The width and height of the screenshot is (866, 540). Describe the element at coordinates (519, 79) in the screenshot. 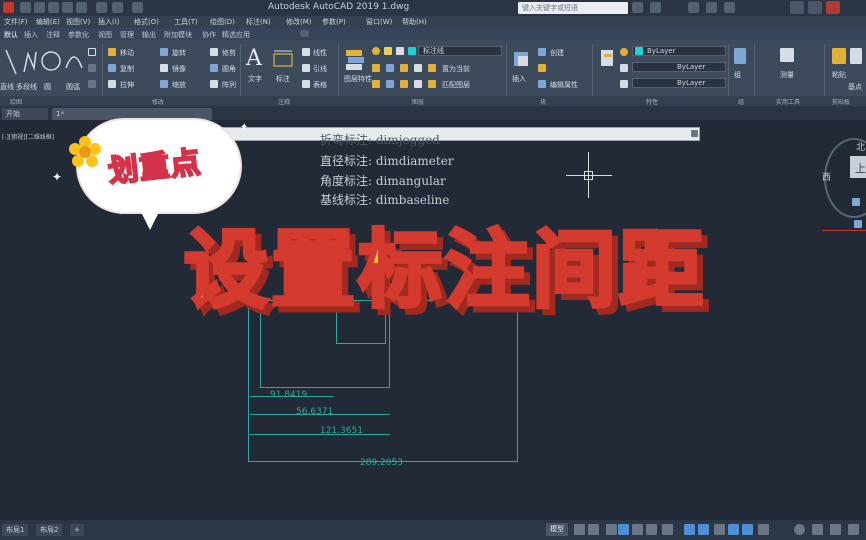

I see `insert-block-label: 插入` at that location.